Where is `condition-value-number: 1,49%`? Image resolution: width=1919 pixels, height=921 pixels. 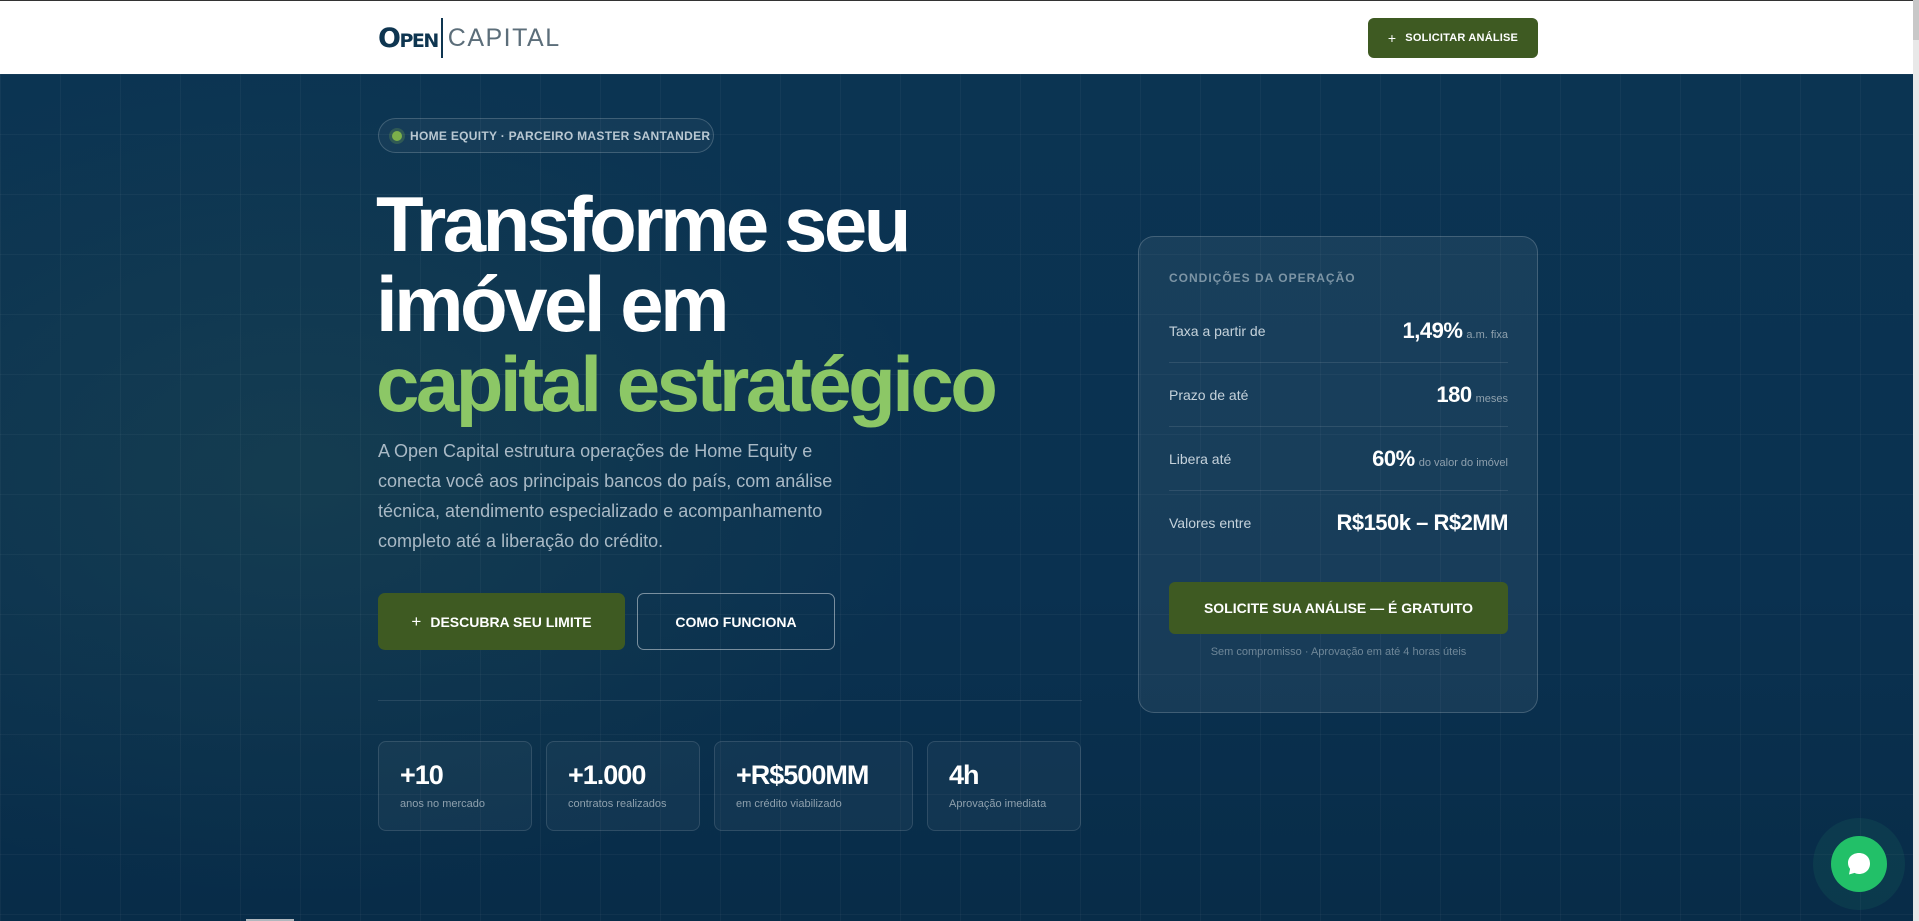 condition-value-number: 1,49% is located at coordinates (1432, 330).